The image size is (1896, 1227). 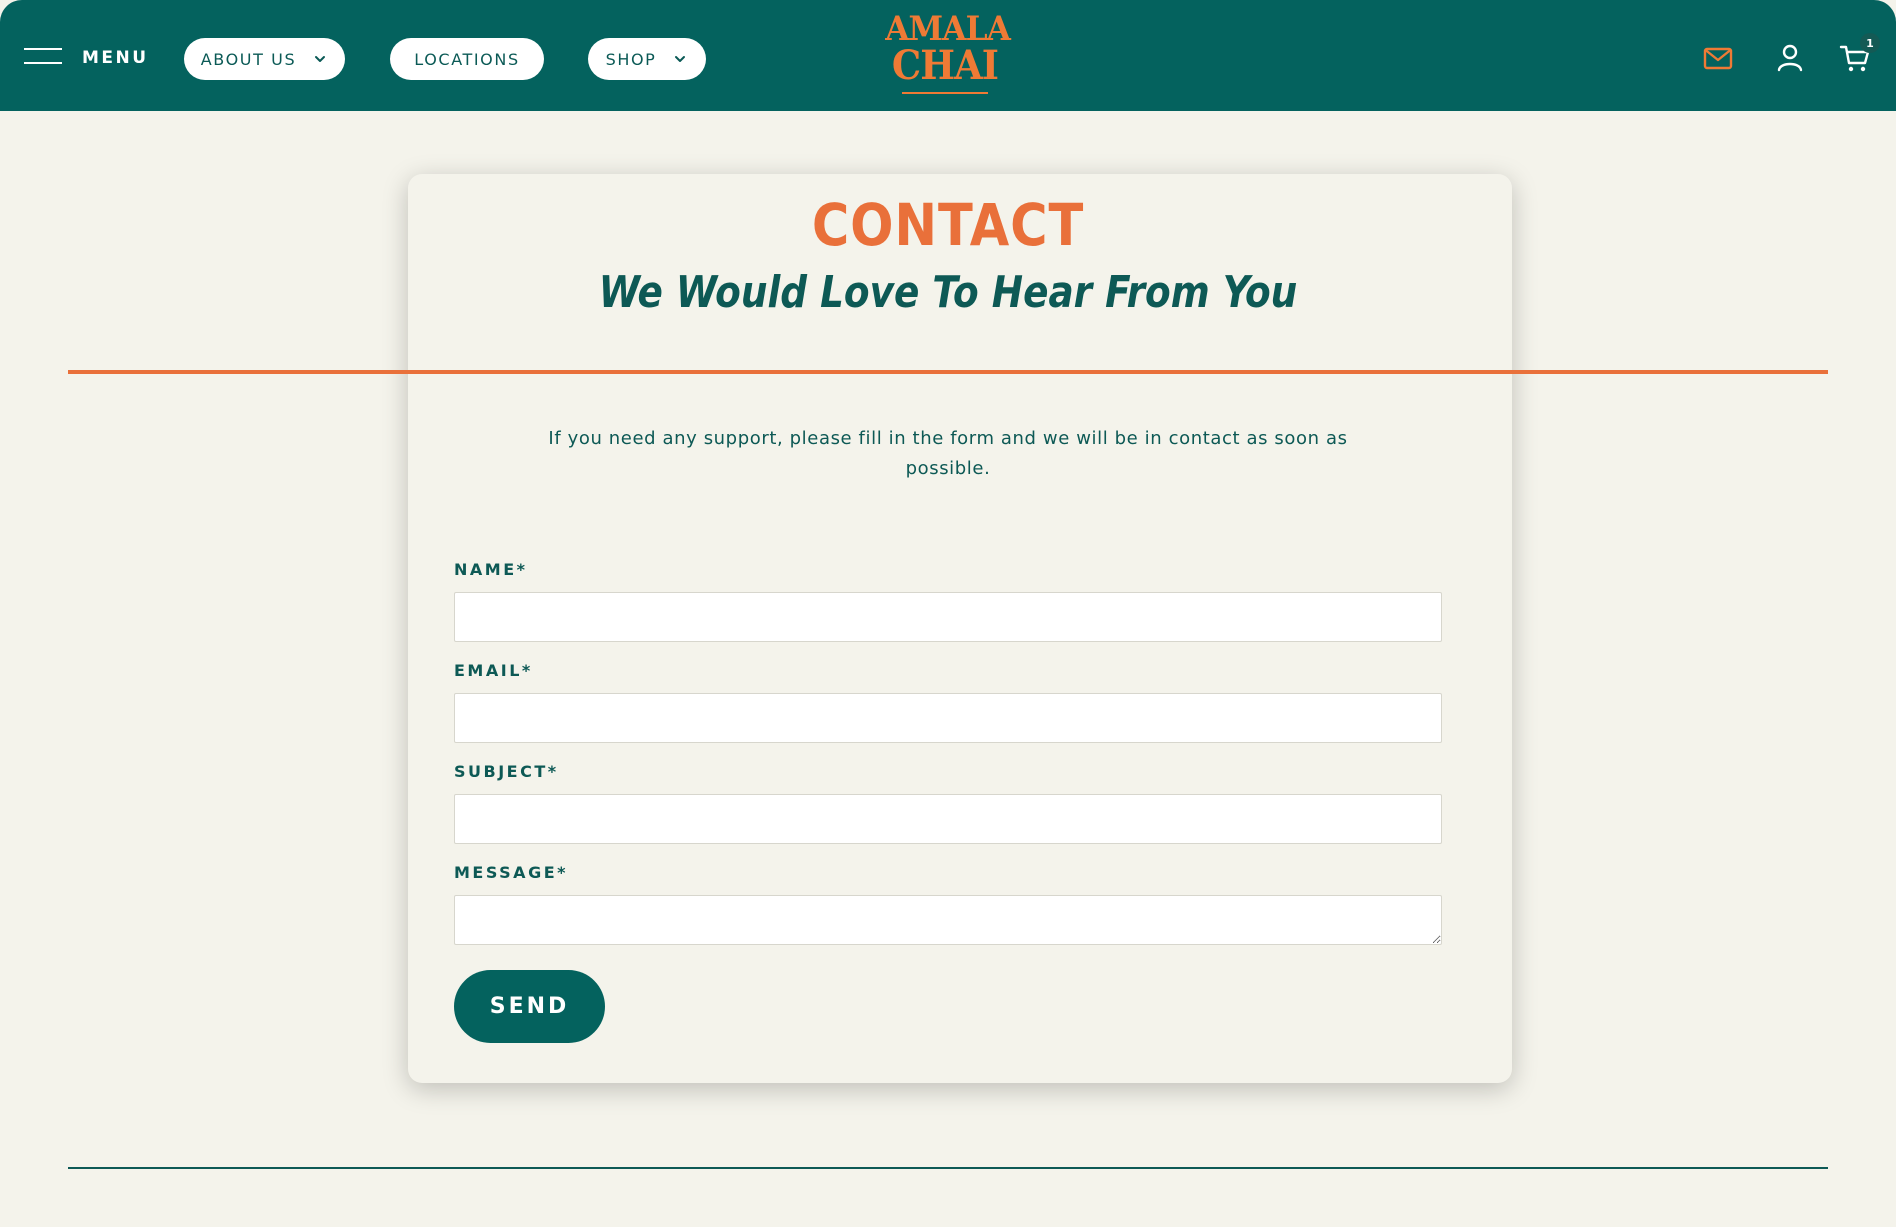 I want to click on subject-label: SUBJECT*, so click(x=506, y=771).